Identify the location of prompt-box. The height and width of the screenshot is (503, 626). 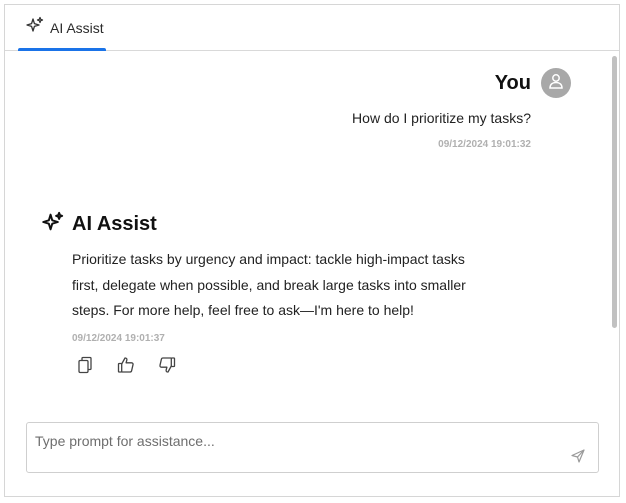
(312, 447).